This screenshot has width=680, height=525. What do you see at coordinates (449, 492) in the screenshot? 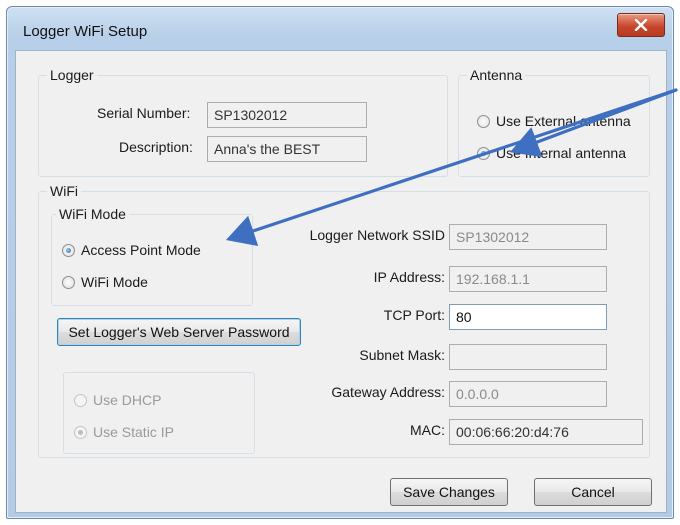
I see `save-changes-button: Save Changes` at bounding box center [449, 492].